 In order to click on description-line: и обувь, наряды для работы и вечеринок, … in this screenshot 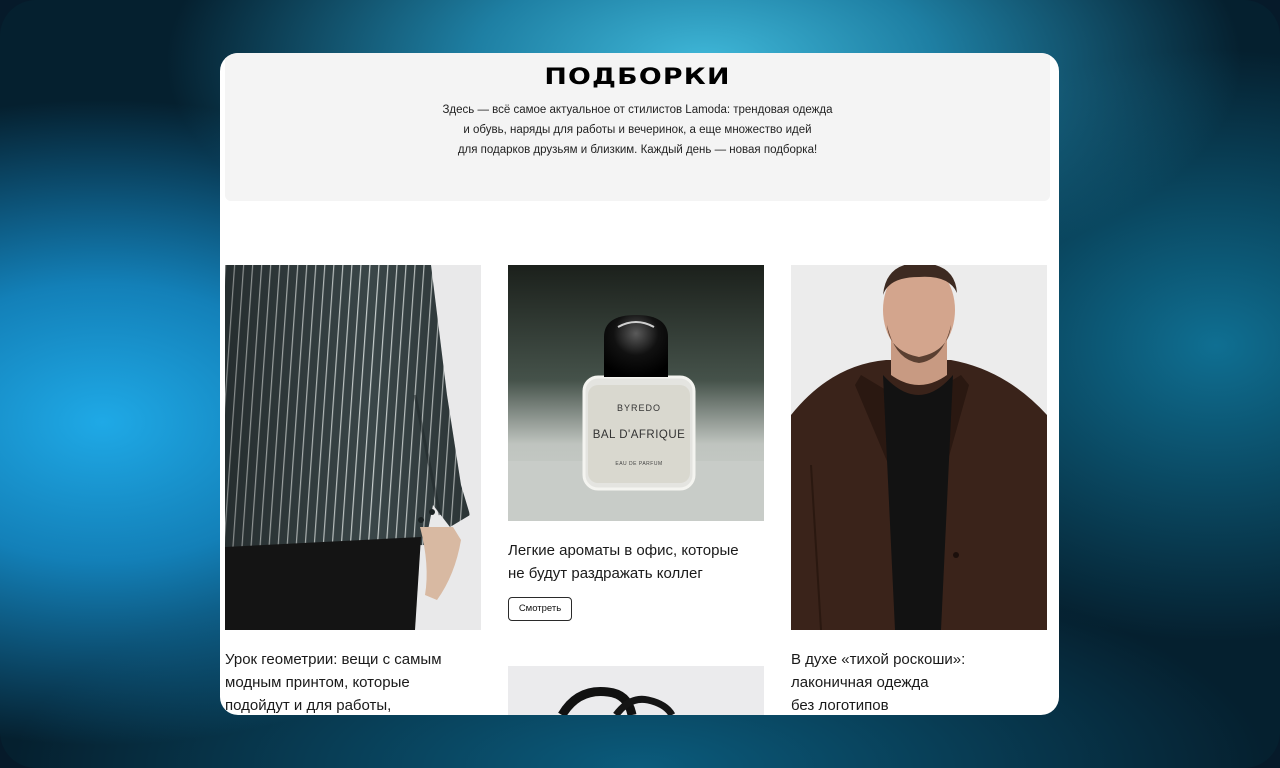, I will do `click(637, 130)`.